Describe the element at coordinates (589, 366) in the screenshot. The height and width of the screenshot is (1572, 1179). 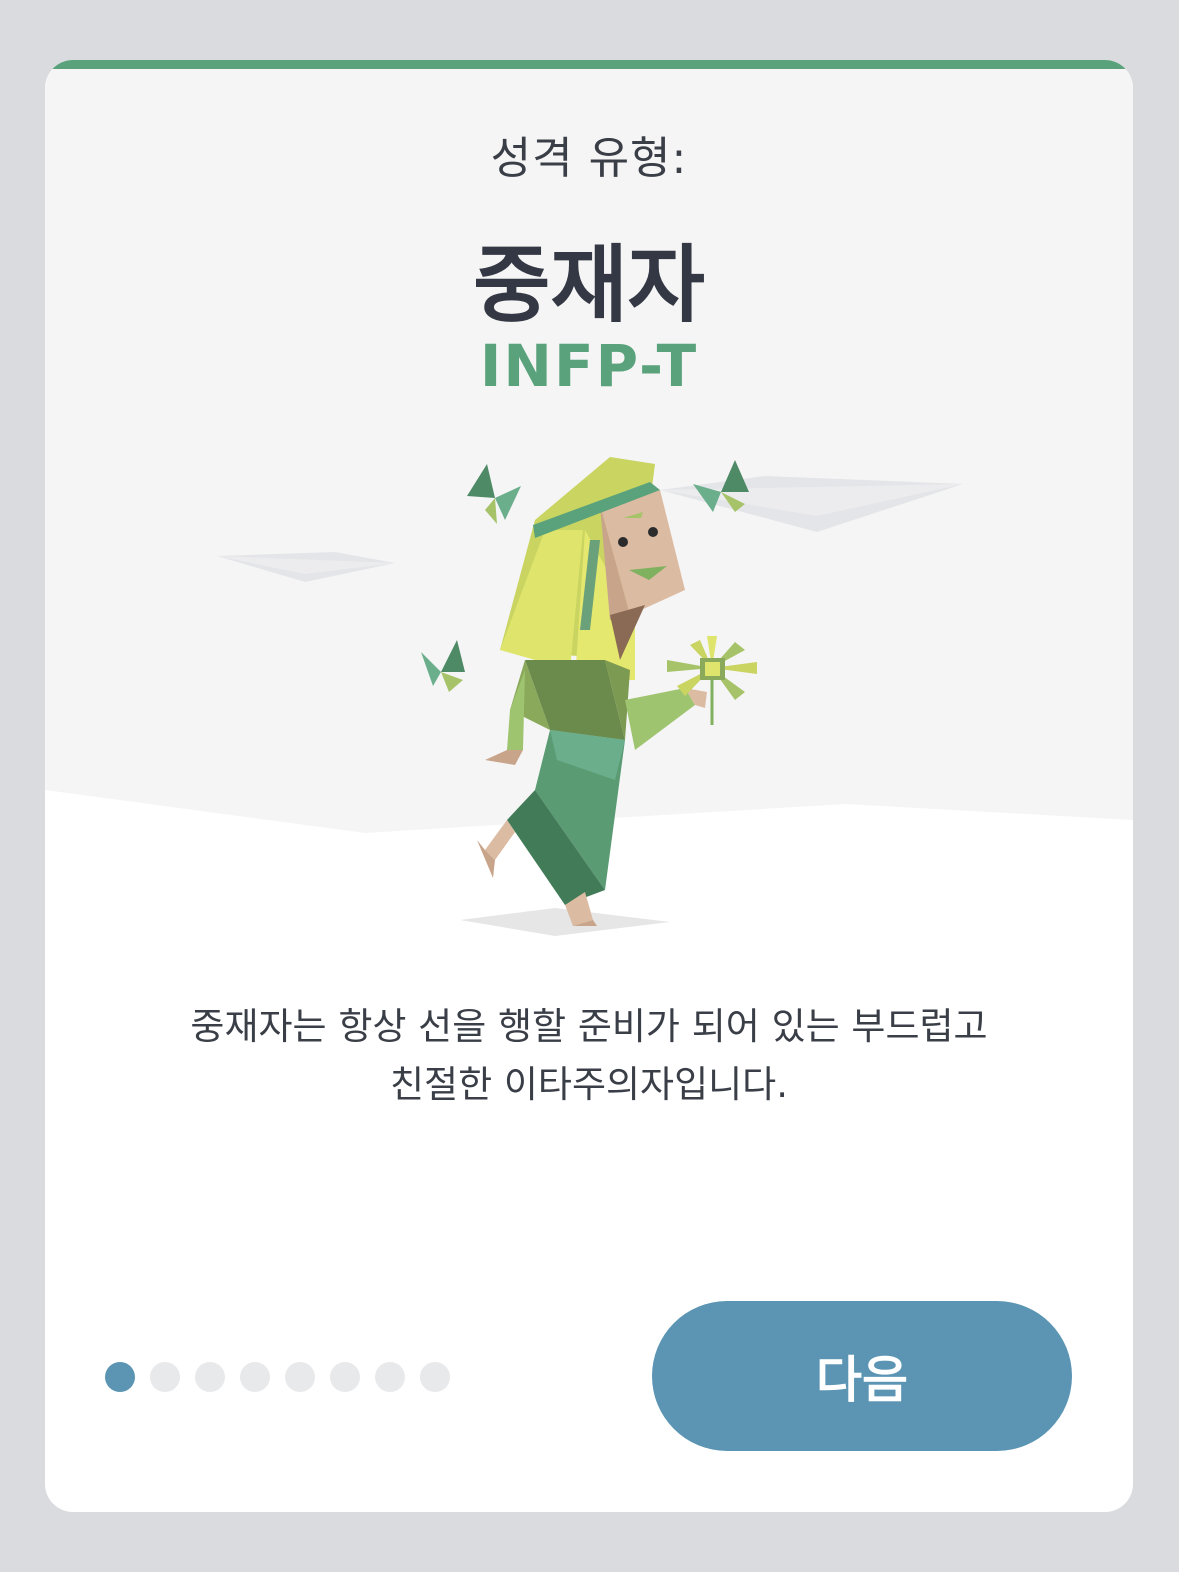
I see `personality-code: INFP-T` at that location.